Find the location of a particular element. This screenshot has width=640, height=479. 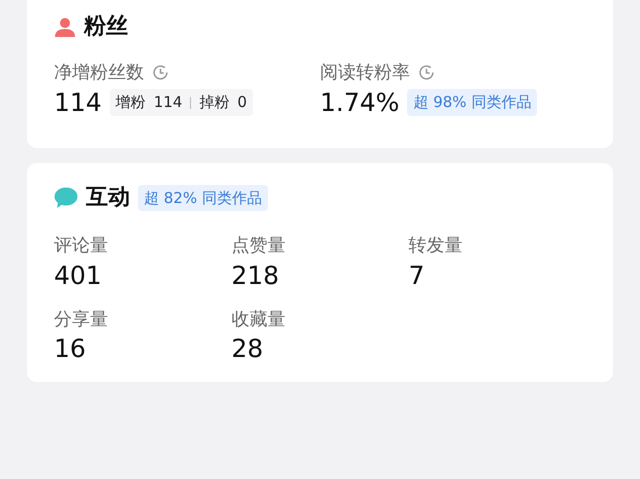

metric-label: 净增粉丝数 is located at coordinates (99, 73).